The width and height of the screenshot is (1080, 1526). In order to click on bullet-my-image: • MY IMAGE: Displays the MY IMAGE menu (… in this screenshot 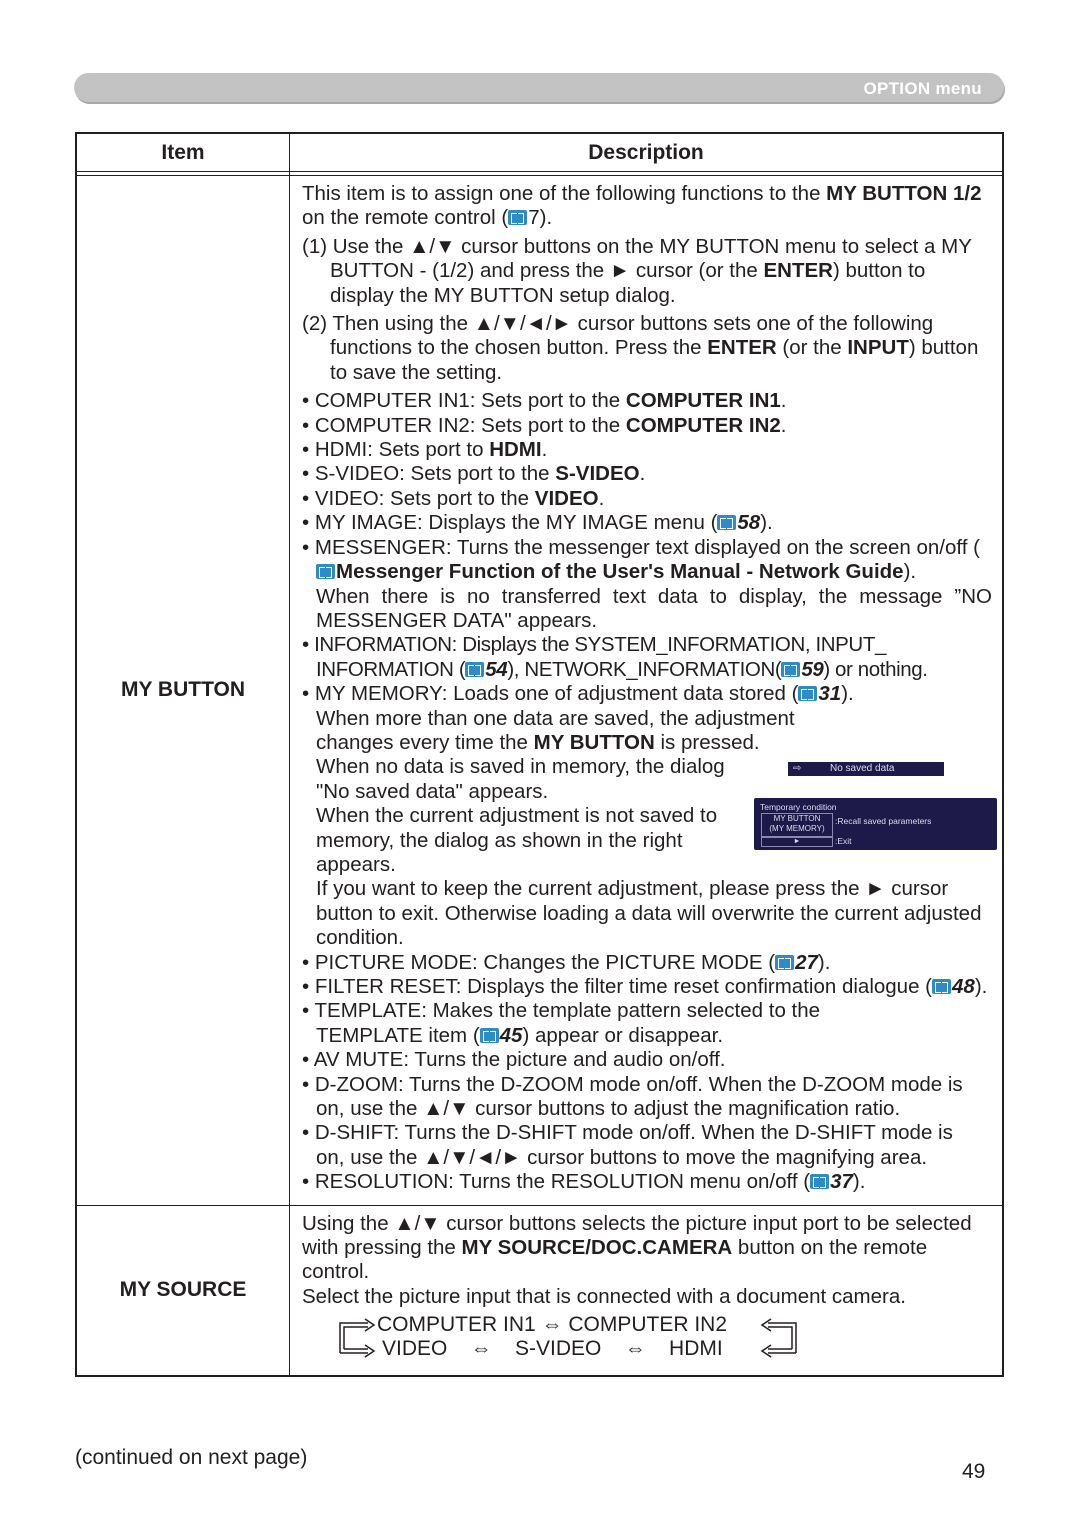, I will do `click(537, 523)`.